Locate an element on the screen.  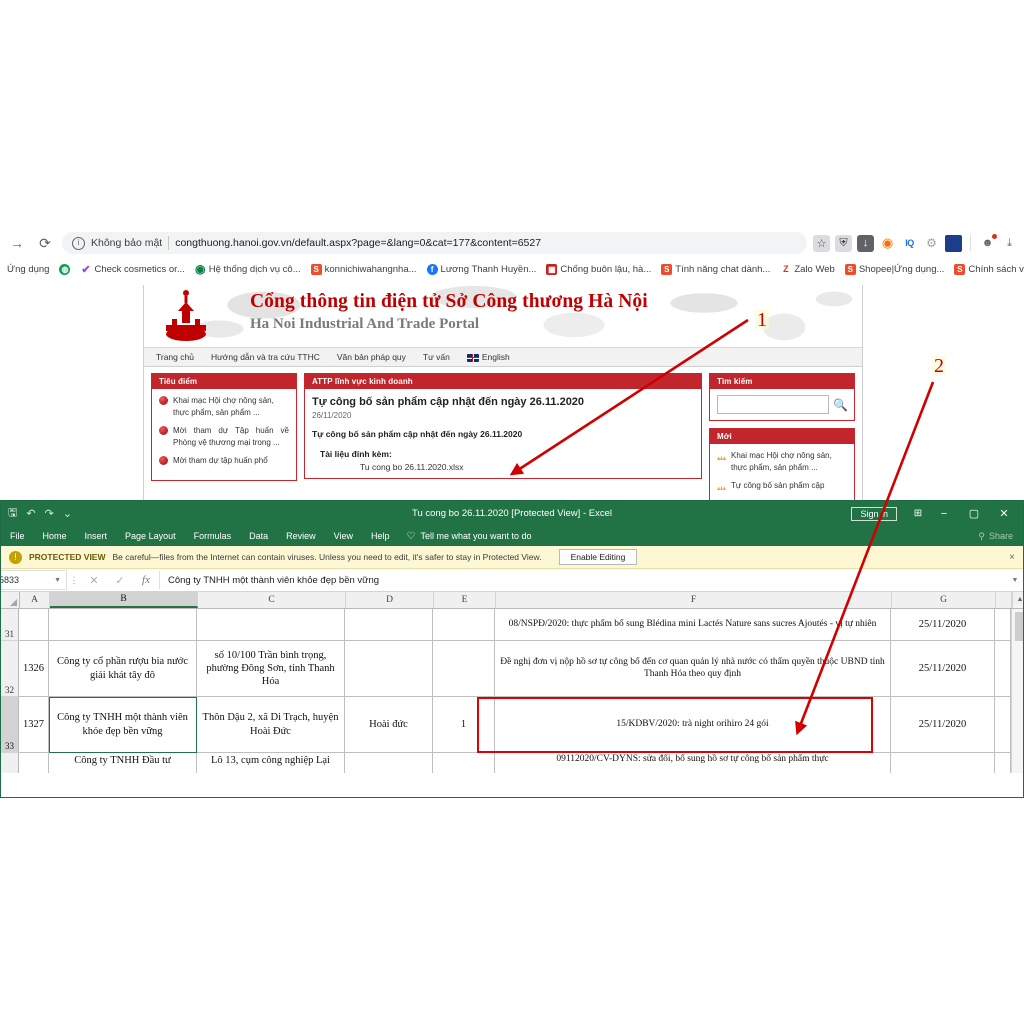
cell-b is located at coordinates (123, 625).